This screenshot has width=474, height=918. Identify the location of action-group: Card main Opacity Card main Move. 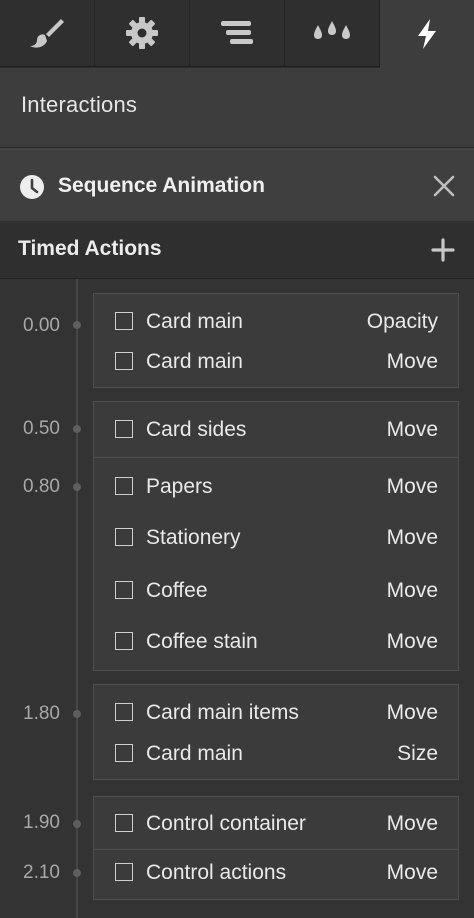
(276, 340).